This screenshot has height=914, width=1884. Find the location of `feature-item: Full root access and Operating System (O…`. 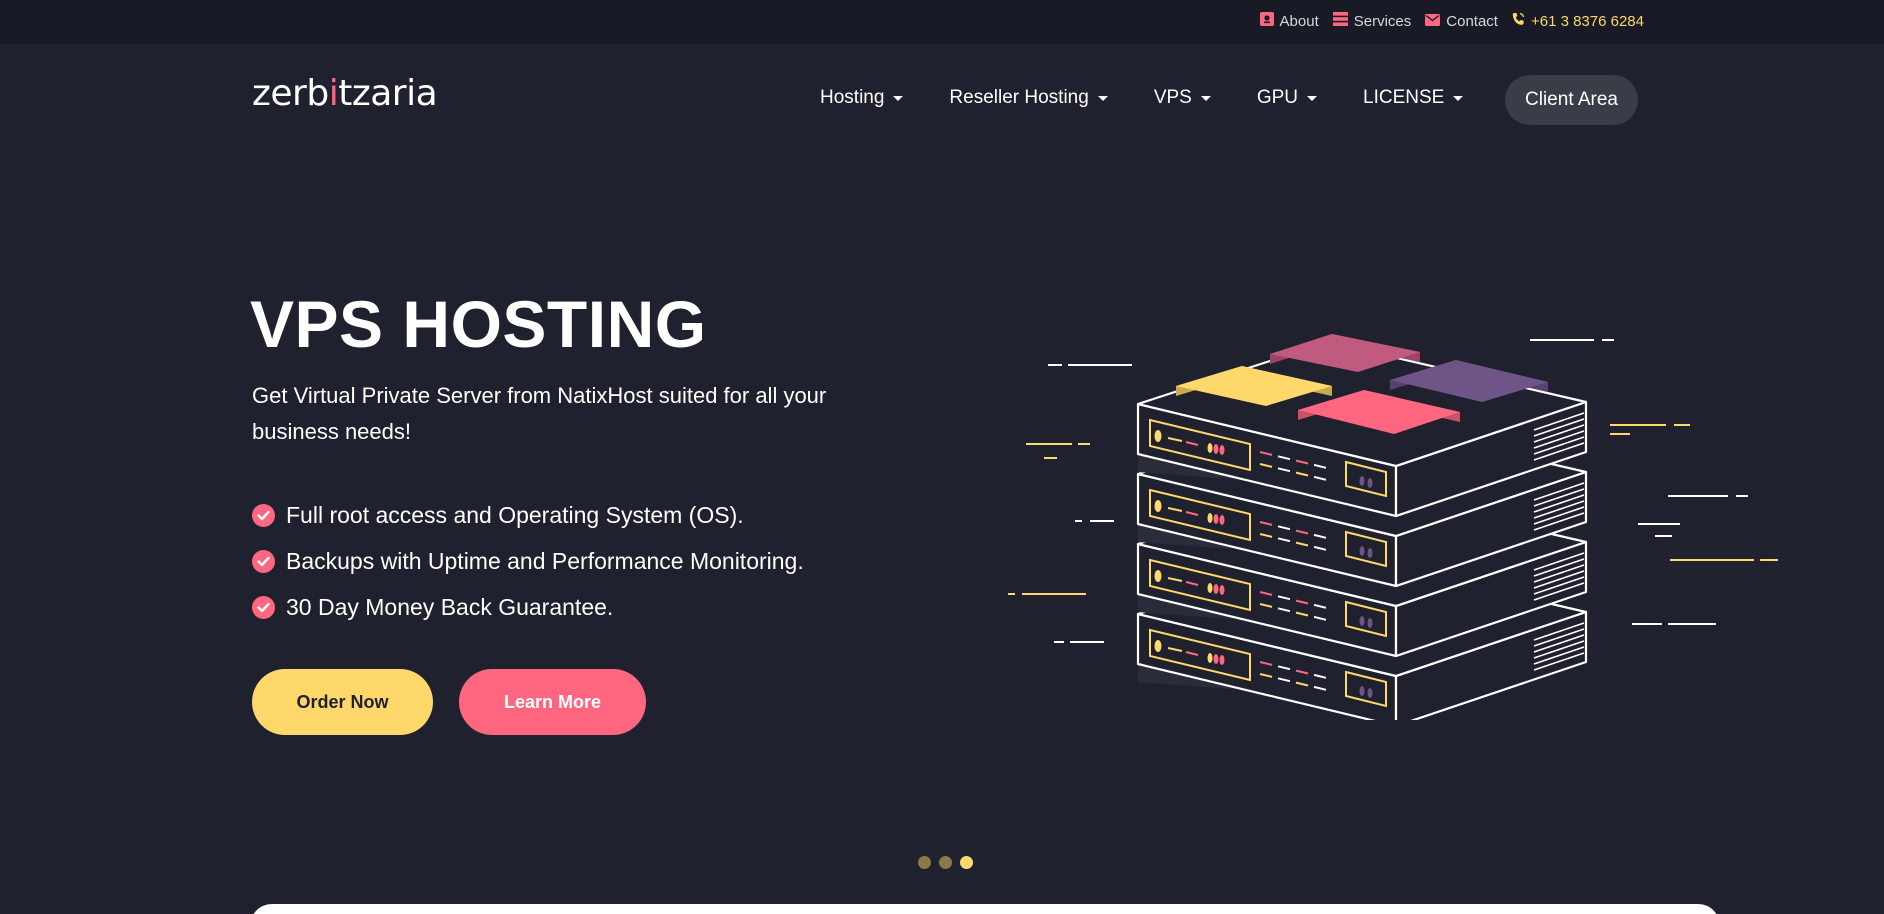

feature-item: Full root access and Operating System (O… is located at coordinates (528, 515).